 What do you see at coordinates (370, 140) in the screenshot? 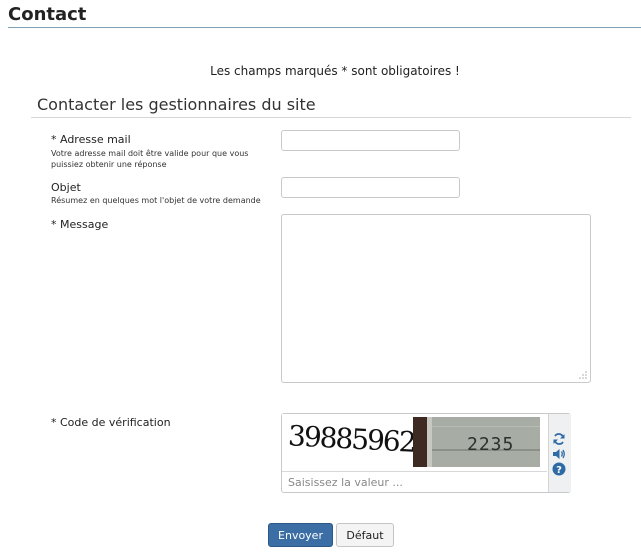
I see `email-field` at bounding box center [370, 140].